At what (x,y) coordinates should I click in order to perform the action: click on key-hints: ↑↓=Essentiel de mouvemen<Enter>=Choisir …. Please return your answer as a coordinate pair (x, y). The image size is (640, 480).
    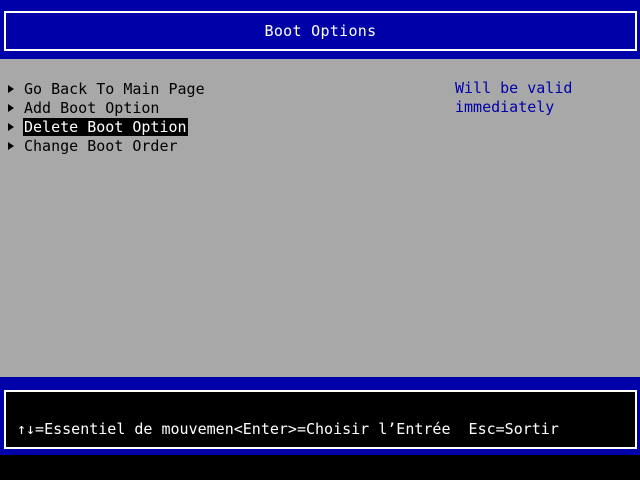
    Looking at the image, I should click on (288, 429).